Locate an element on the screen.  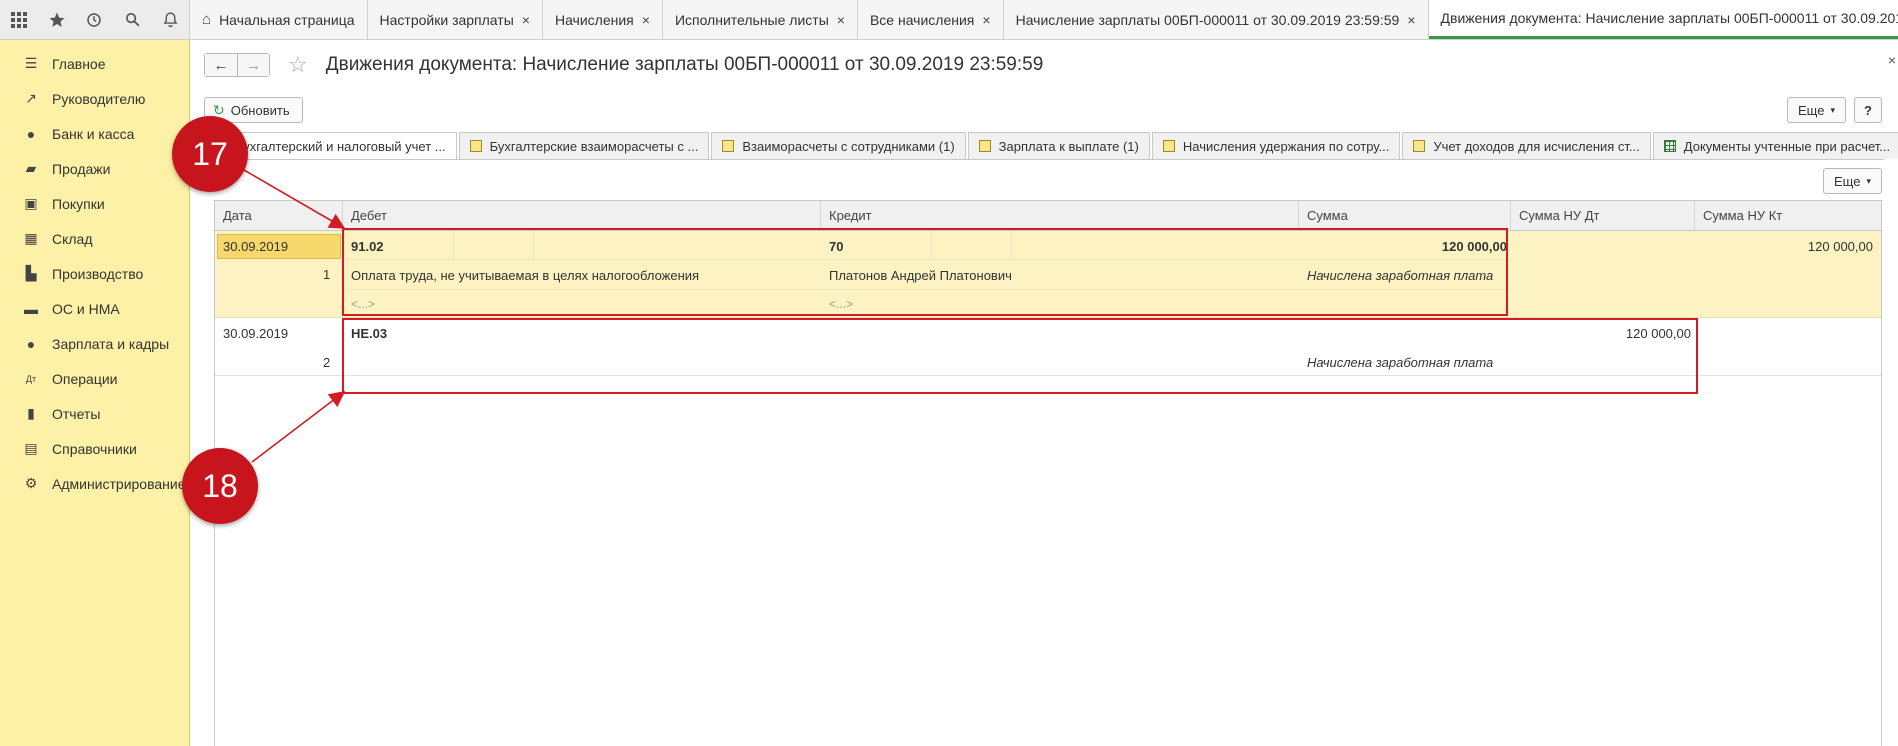
trend-icon: ↗ is located at coordinates (31, 98).